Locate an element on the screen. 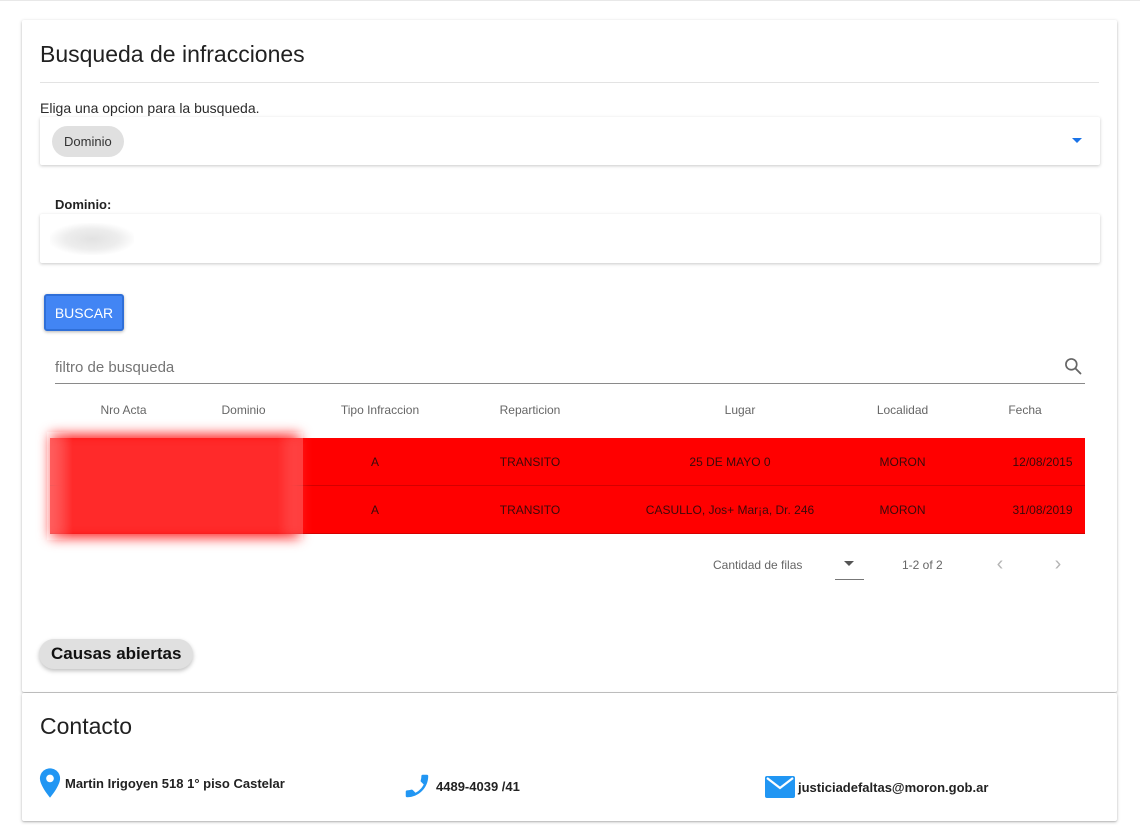 Image resolution: width=1140 pixels, height=825 pixels. contact-email: justiciadefaltas@moron.gob.ar is located at coordinates (876, 787).